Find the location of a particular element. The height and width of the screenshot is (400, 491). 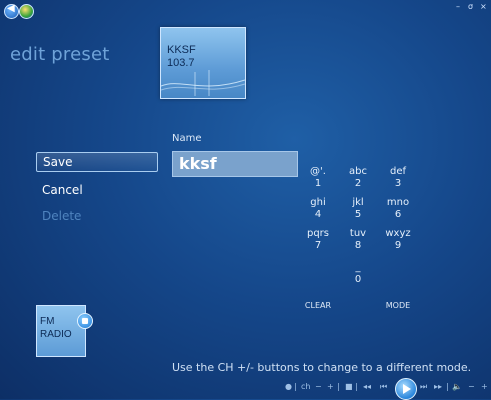

stop-button: ■ is located at coordinates (349, 389).